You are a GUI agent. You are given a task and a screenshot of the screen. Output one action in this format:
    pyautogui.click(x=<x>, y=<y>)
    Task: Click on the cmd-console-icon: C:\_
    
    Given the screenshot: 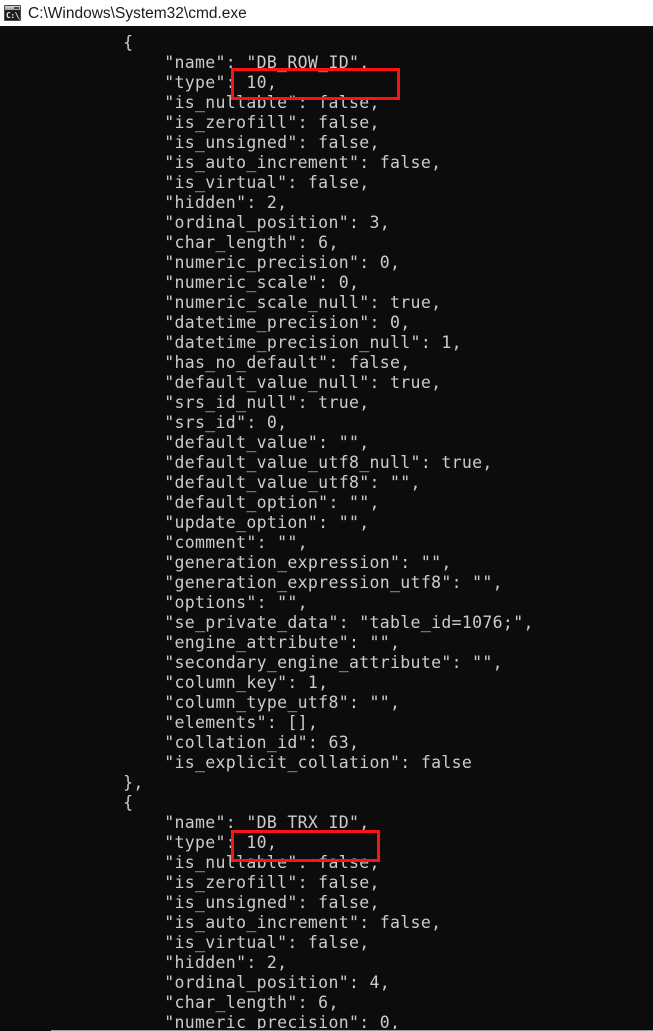 What is the action you would take?
    pyautogui.click(x=12, y=13)
    